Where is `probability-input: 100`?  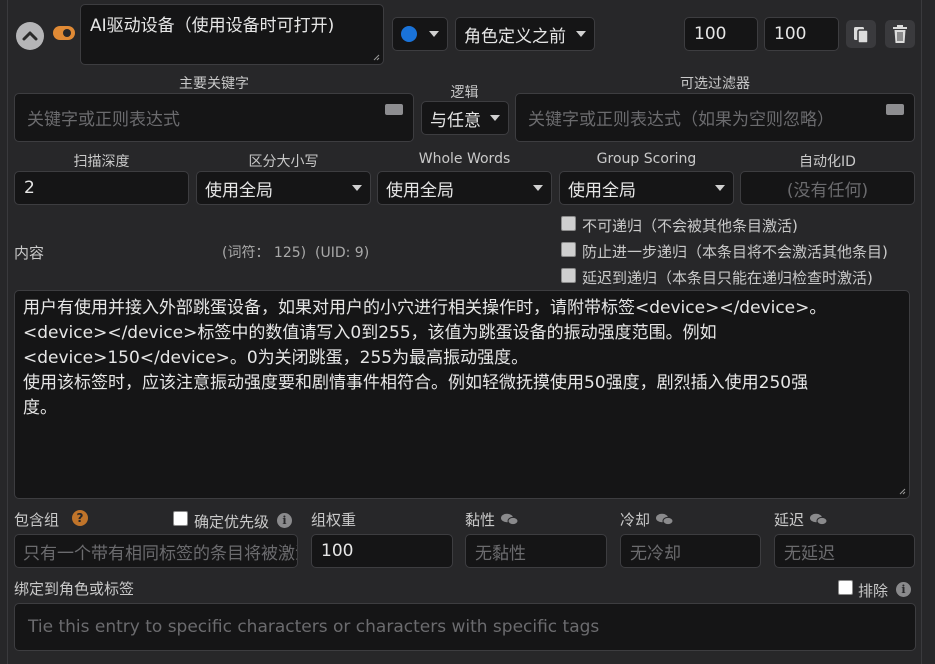 probability-input: 100 is located at coordinates (801, 34).